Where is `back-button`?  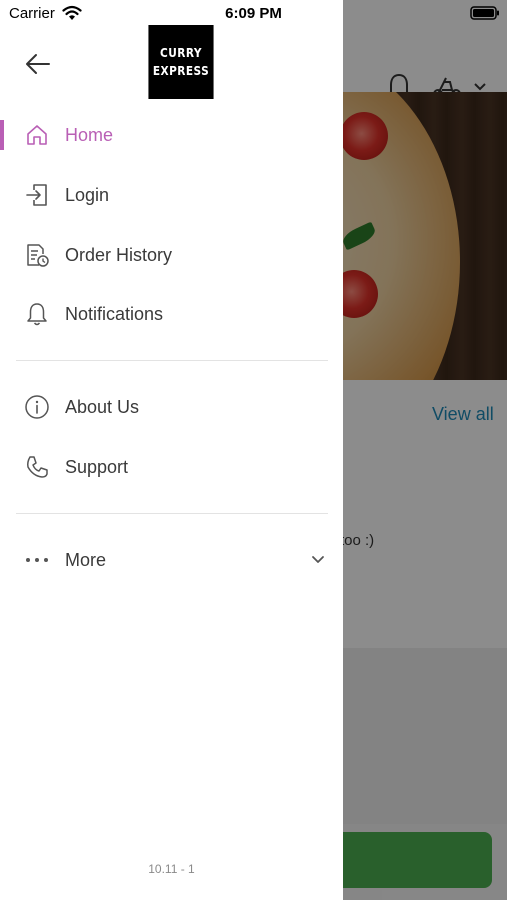
back-button is located at coordinates (38, 64).